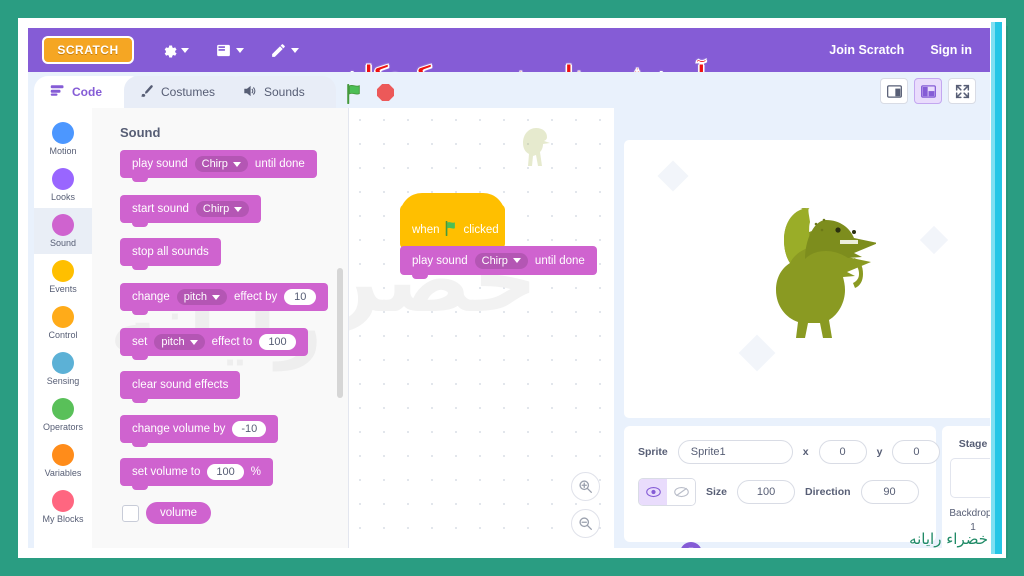  I want to click on block-label: clear sound effects, so click(180, 385).